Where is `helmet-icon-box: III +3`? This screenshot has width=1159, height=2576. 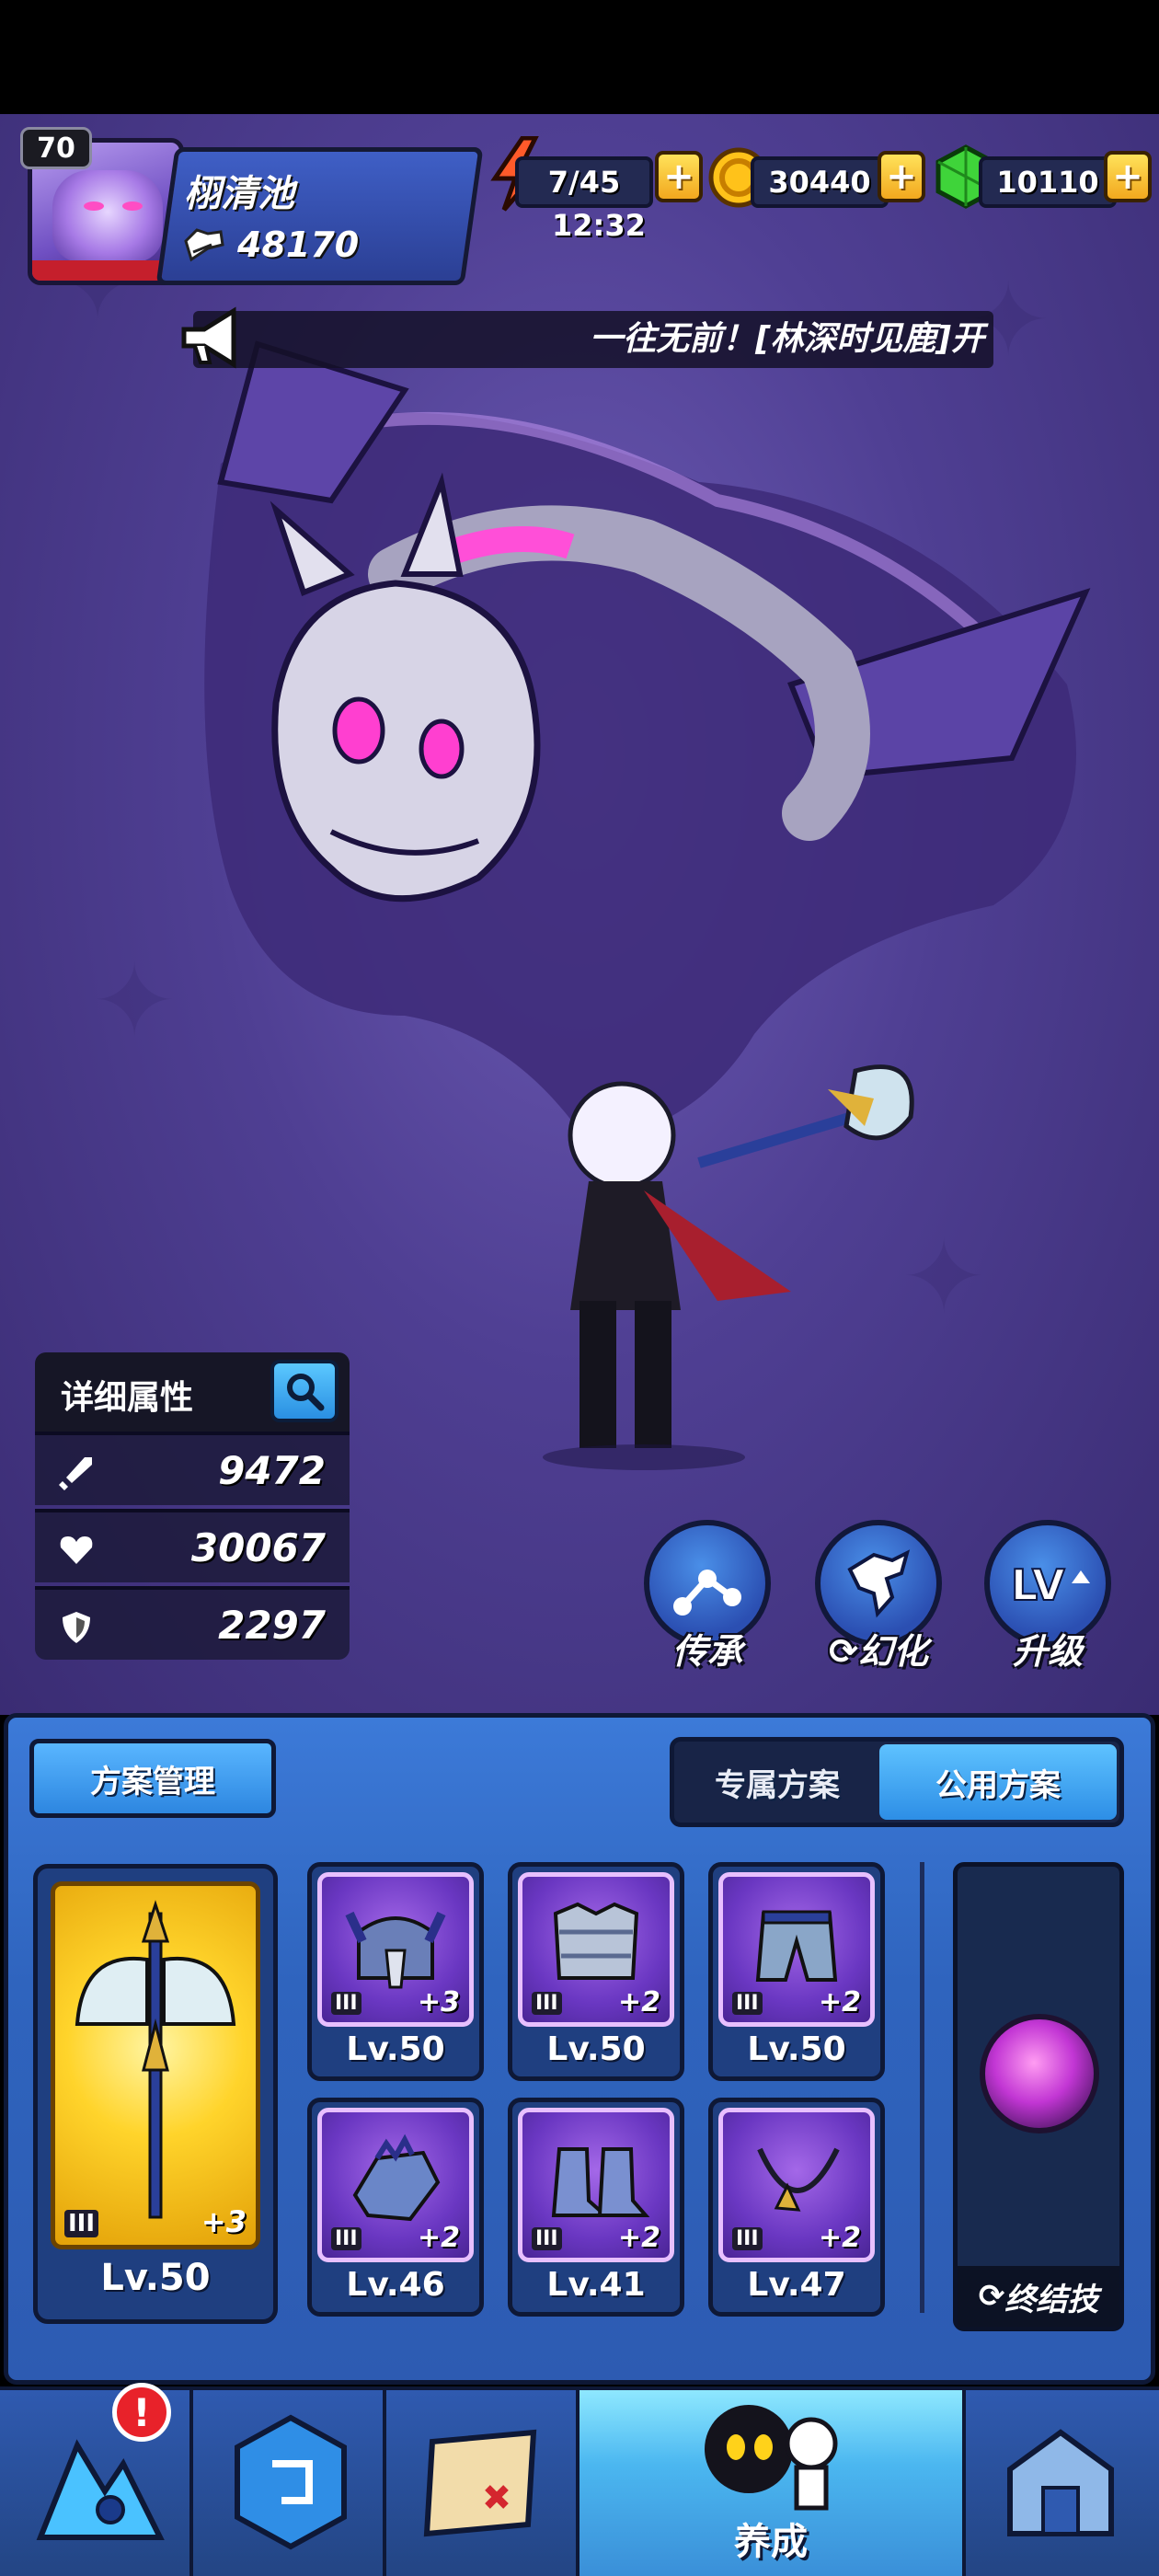 helmet-icon-box: III +3 is located at coordinates (395, 1949).